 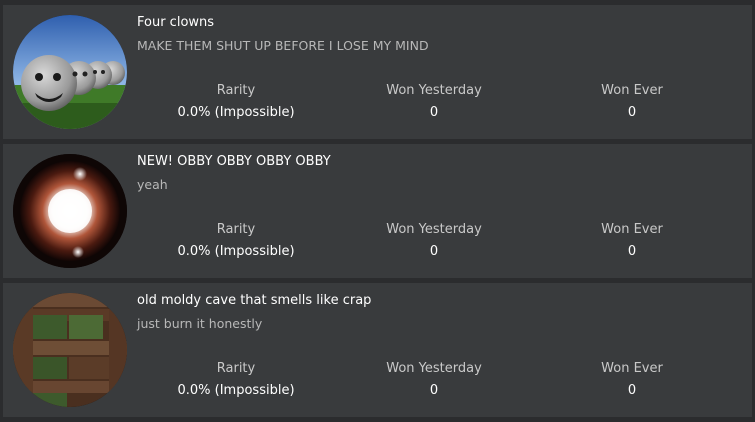 I want to click on badge-title: old moldy cave that smells like crap, so click(x=254, y=300).